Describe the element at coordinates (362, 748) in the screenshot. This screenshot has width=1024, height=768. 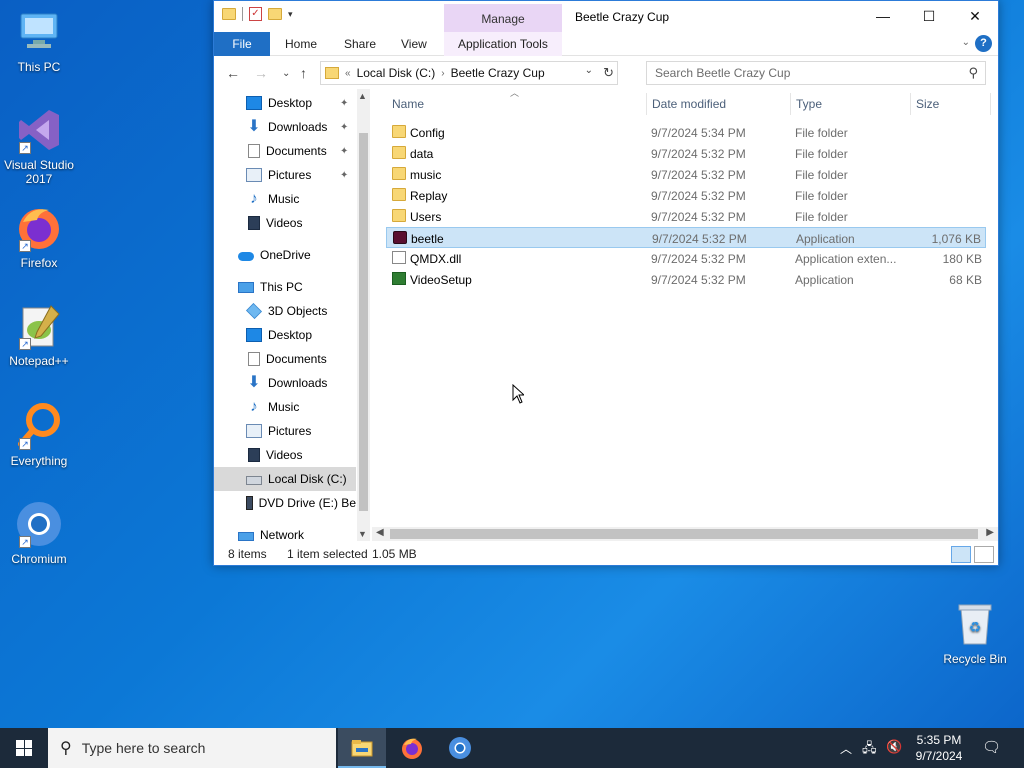
I see `taskbar-file-explorer` at that location.